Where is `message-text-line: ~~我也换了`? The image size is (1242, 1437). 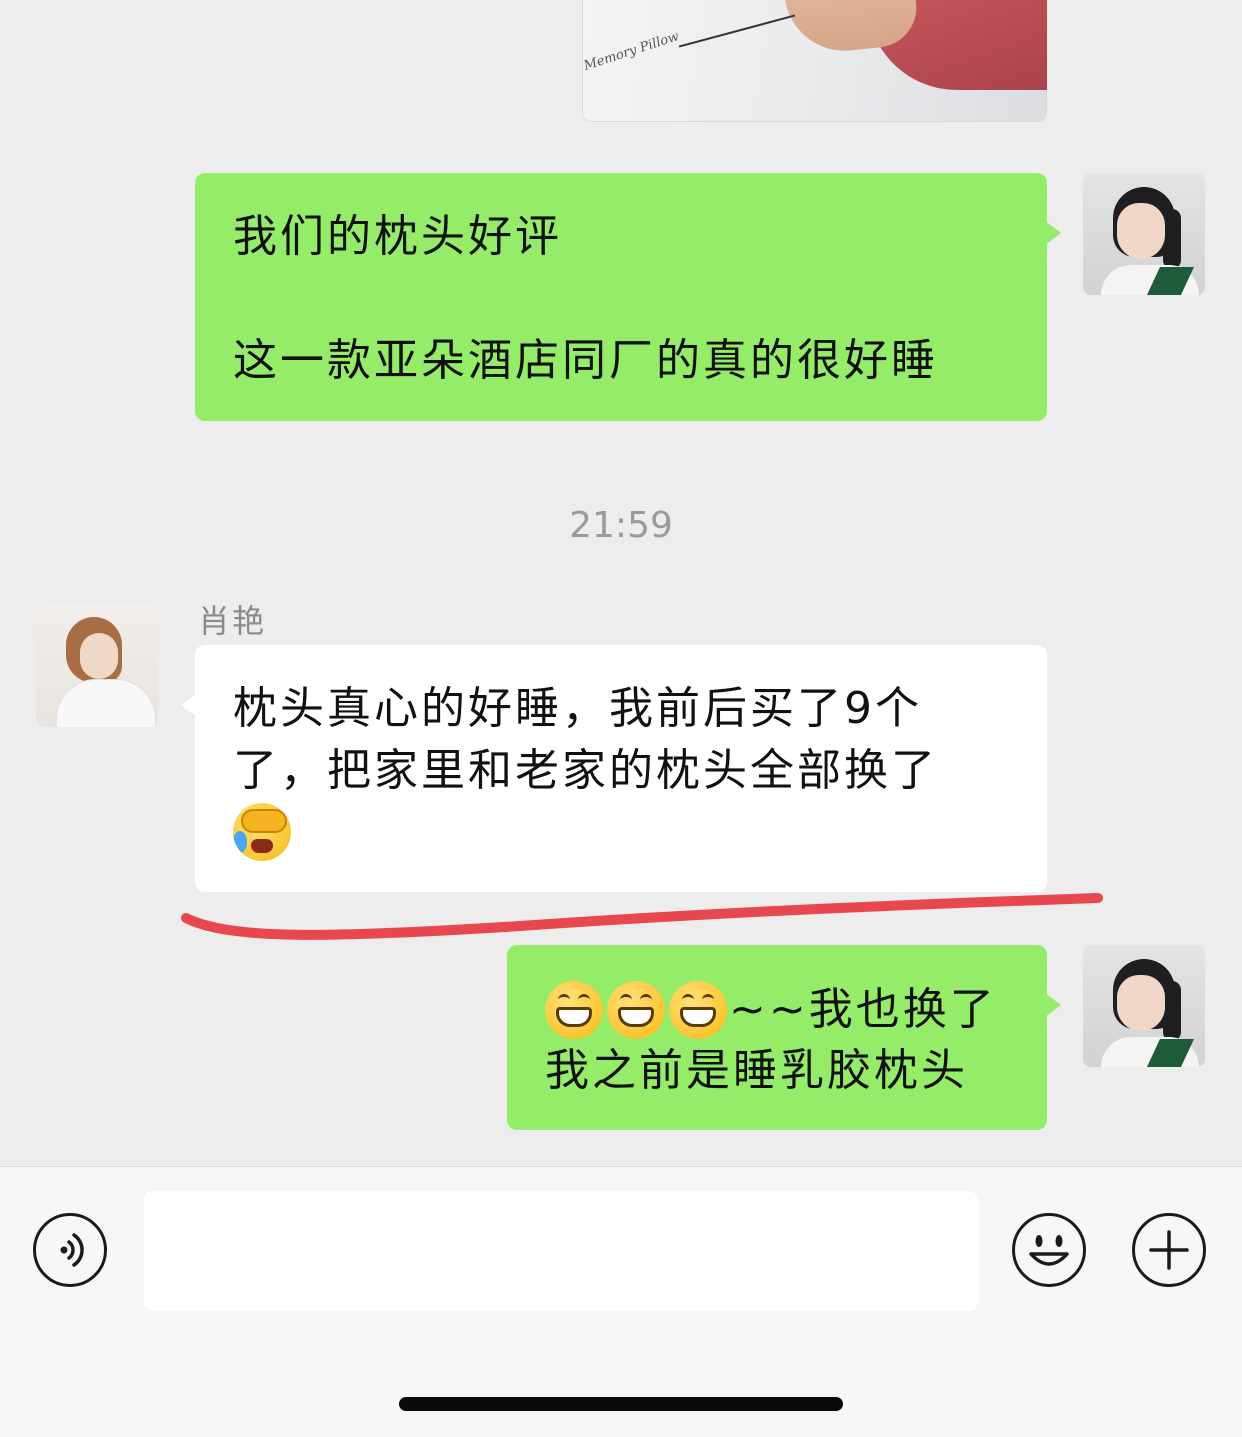
message-text-line: ~~我也换了 is located at coordinates (771, 1010).